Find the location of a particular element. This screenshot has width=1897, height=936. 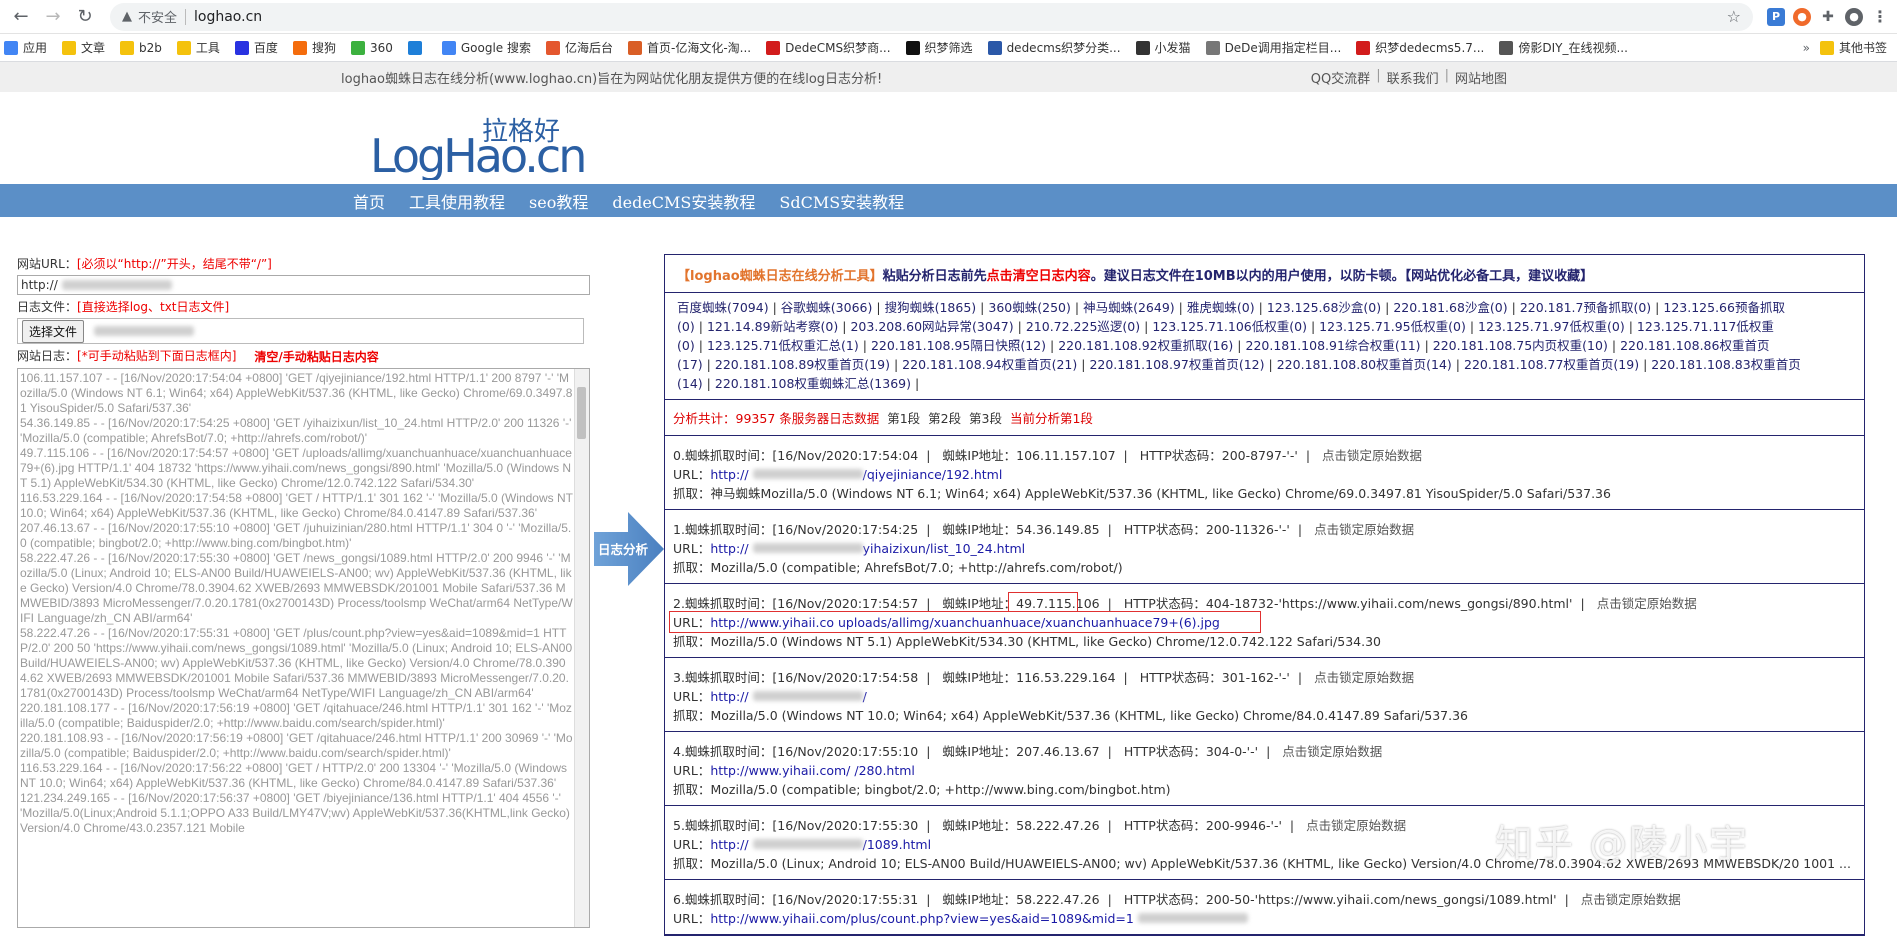

bookmarks-more-icon: » is located at coordinates (1806, 48).